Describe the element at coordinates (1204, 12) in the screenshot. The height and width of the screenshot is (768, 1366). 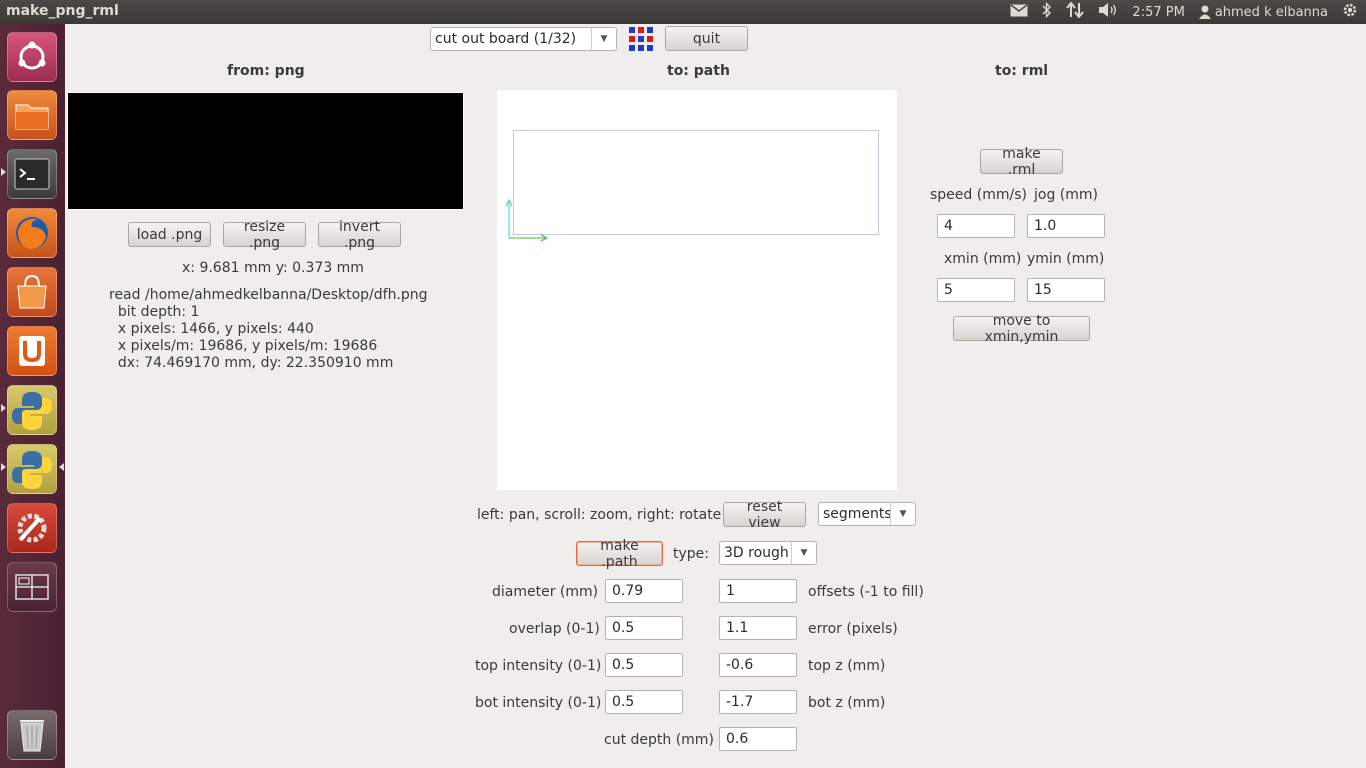
I see `user-icon` at that location.